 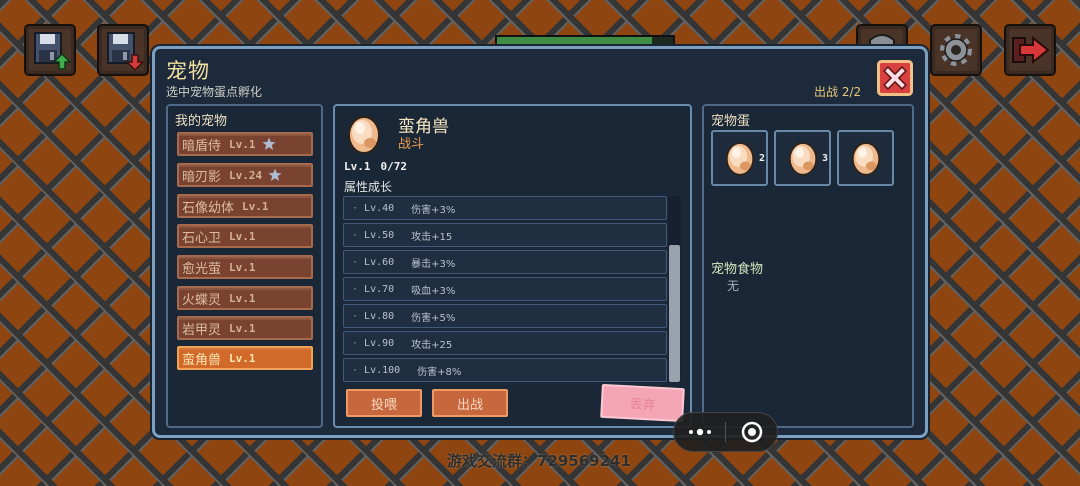 What do you see at coordinates (432, 237) in the screenshot?
I see `growth-bonus: 攻击+15` at bounding box center [432, 237].